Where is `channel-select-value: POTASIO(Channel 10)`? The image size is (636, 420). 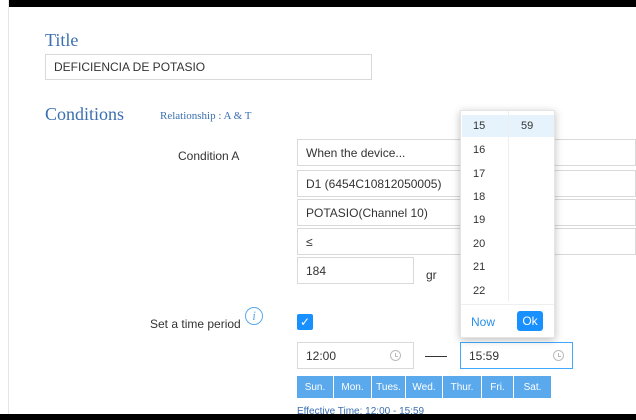
channel-select-value: POTASIO(Channel 10) is located at coordinates (367, 212).